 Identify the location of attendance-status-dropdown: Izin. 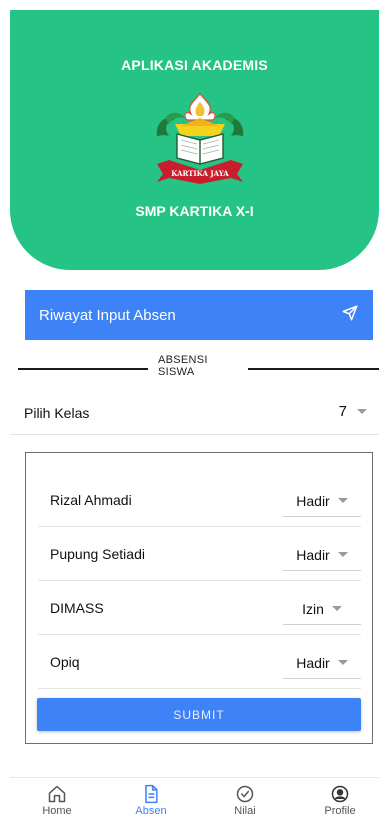
(322, 609).